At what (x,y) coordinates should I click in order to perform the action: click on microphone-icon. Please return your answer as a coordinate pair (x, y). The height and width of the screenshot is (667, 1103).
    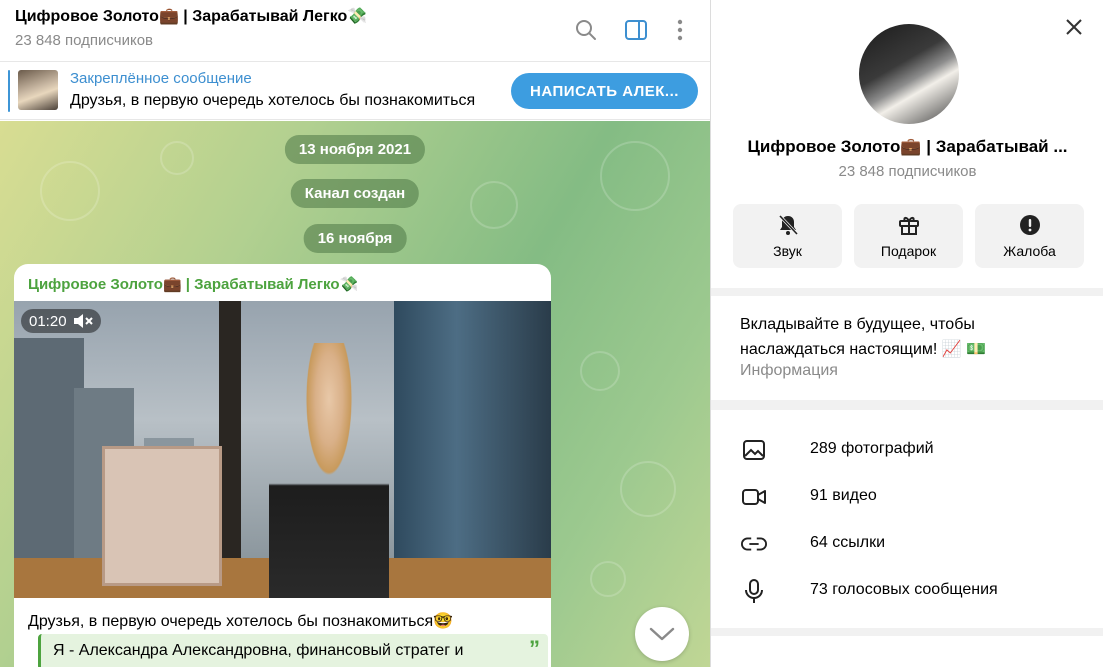
    Looking at the image, I should click on (754, 591).